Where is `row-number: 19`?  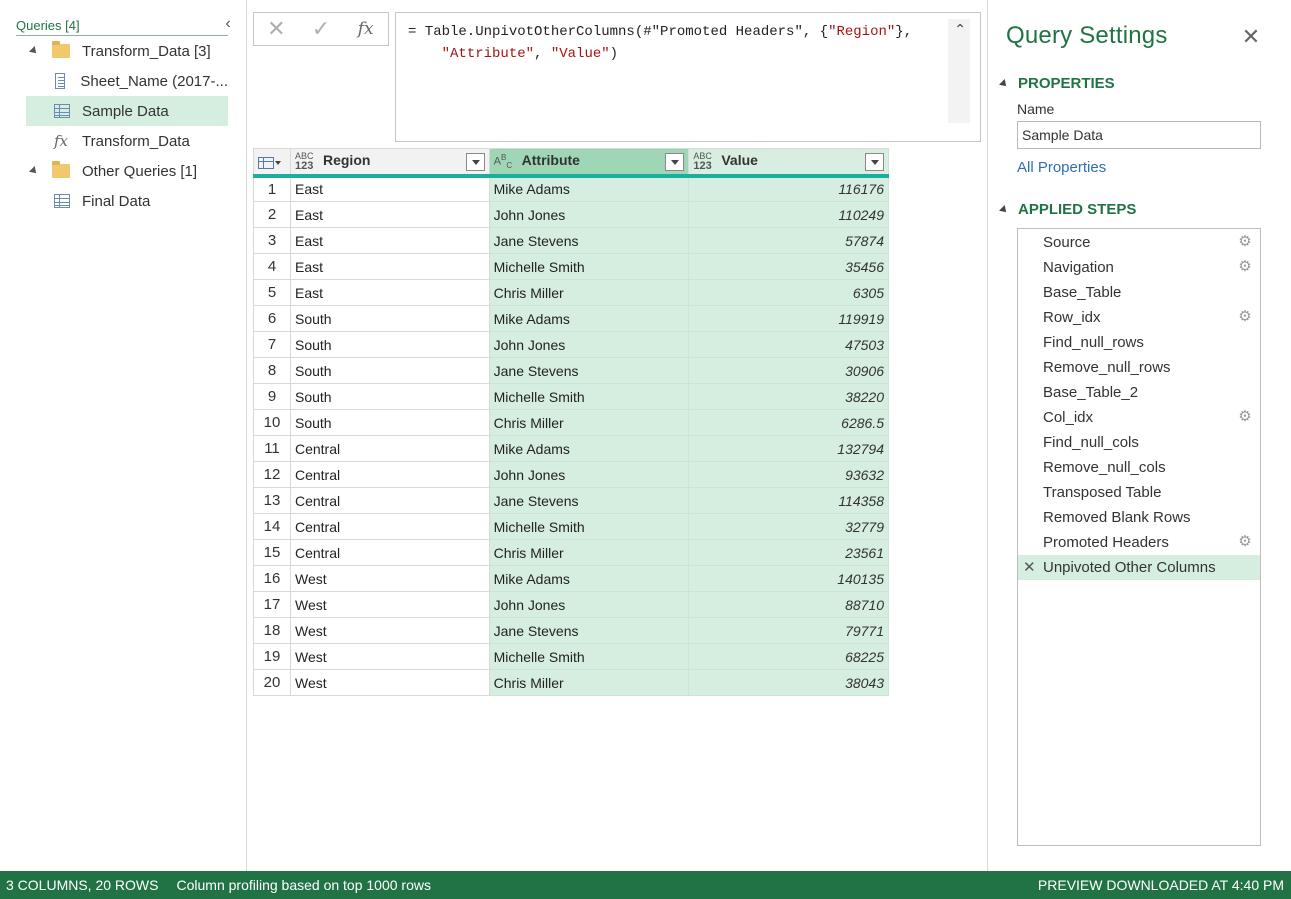
row-number: 19 is located at coordinates (272, 656).